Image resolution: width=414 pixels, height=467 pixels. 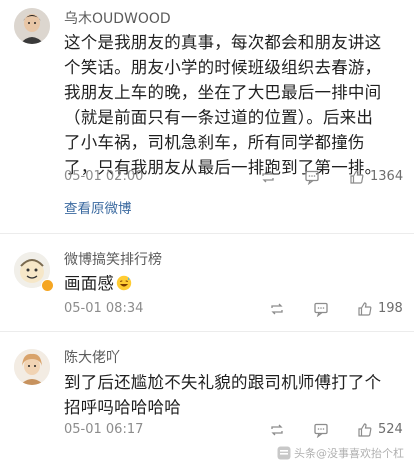 I want to click on comment-text: 画面感, so click(x=229, y=283).